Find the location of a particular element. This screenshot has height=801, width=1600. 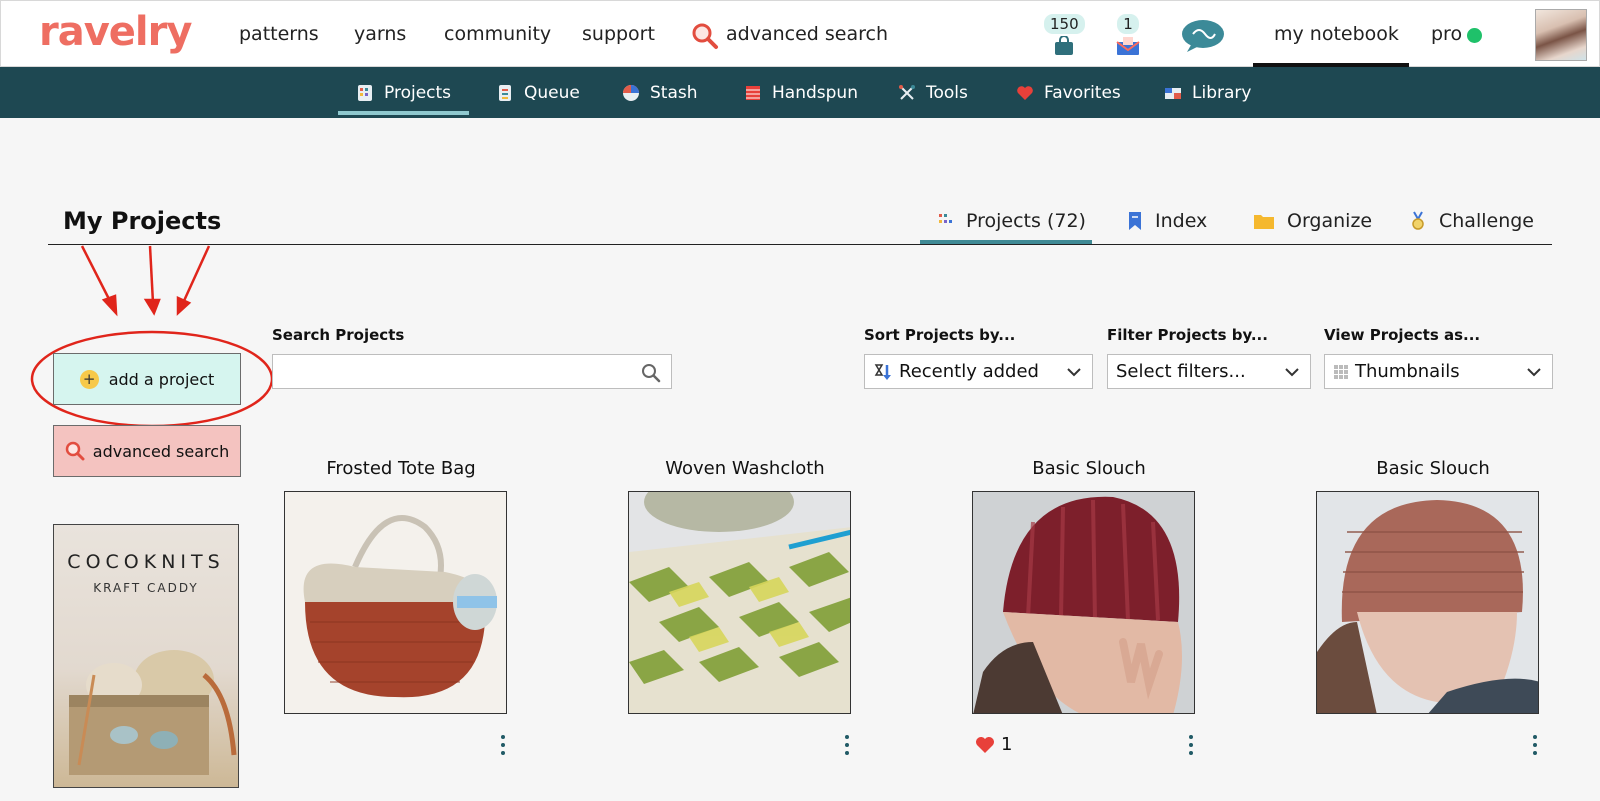

grid-icon is located at coordinates (1341, 371).